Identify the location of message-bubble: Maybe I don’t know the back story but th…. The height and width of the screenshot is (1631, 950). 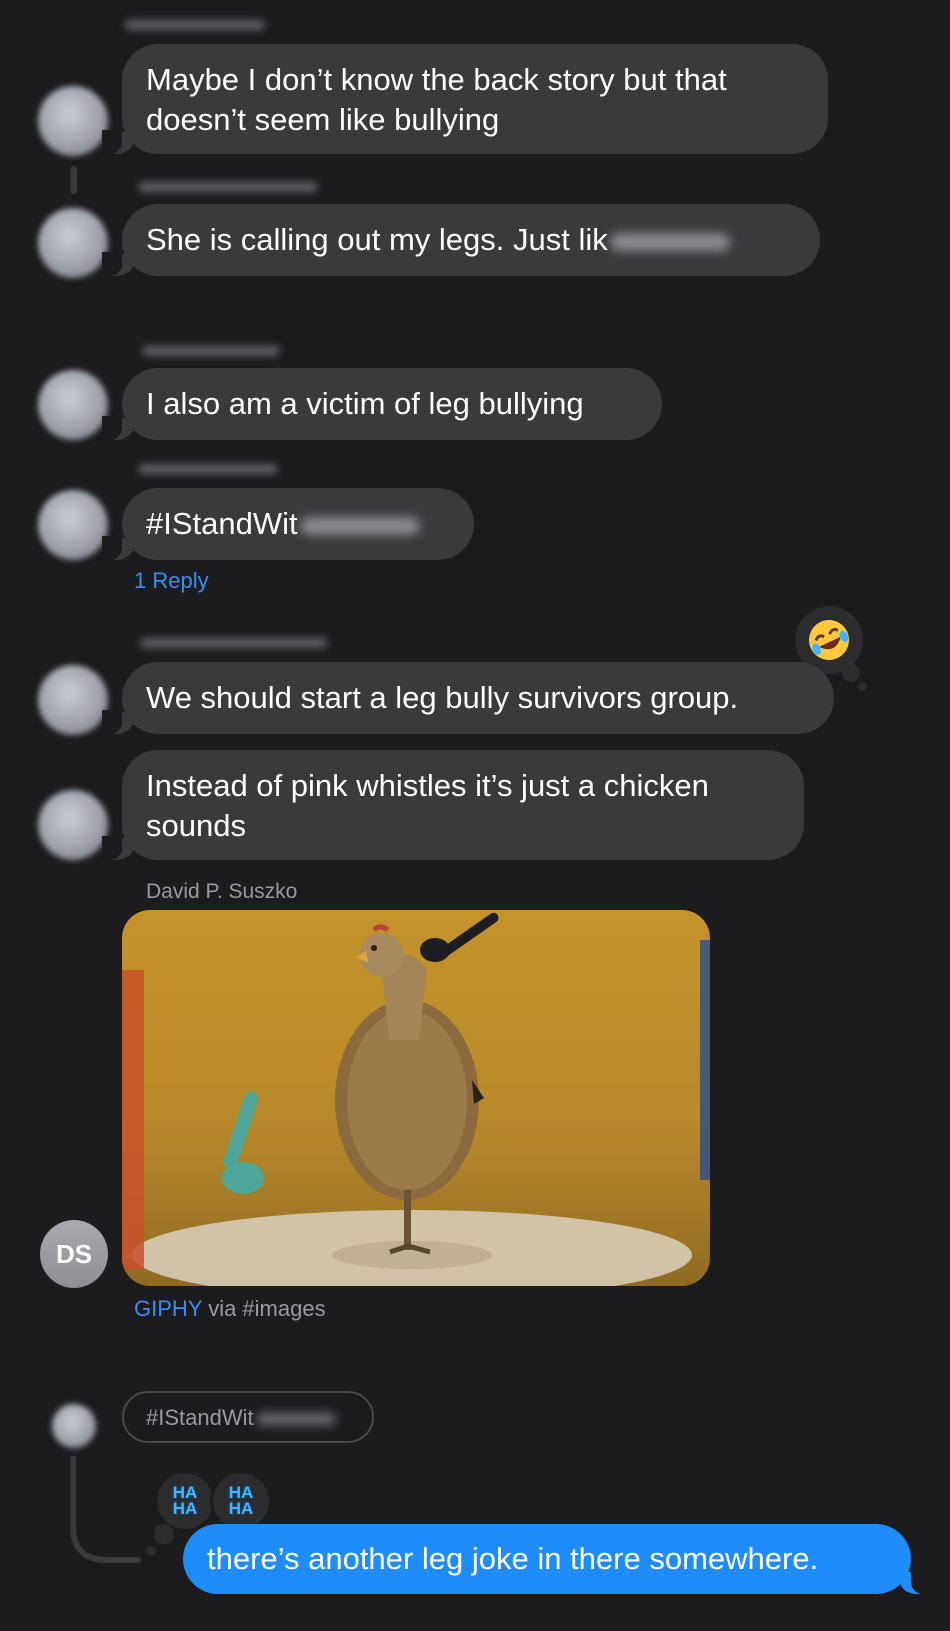
(465, 99).